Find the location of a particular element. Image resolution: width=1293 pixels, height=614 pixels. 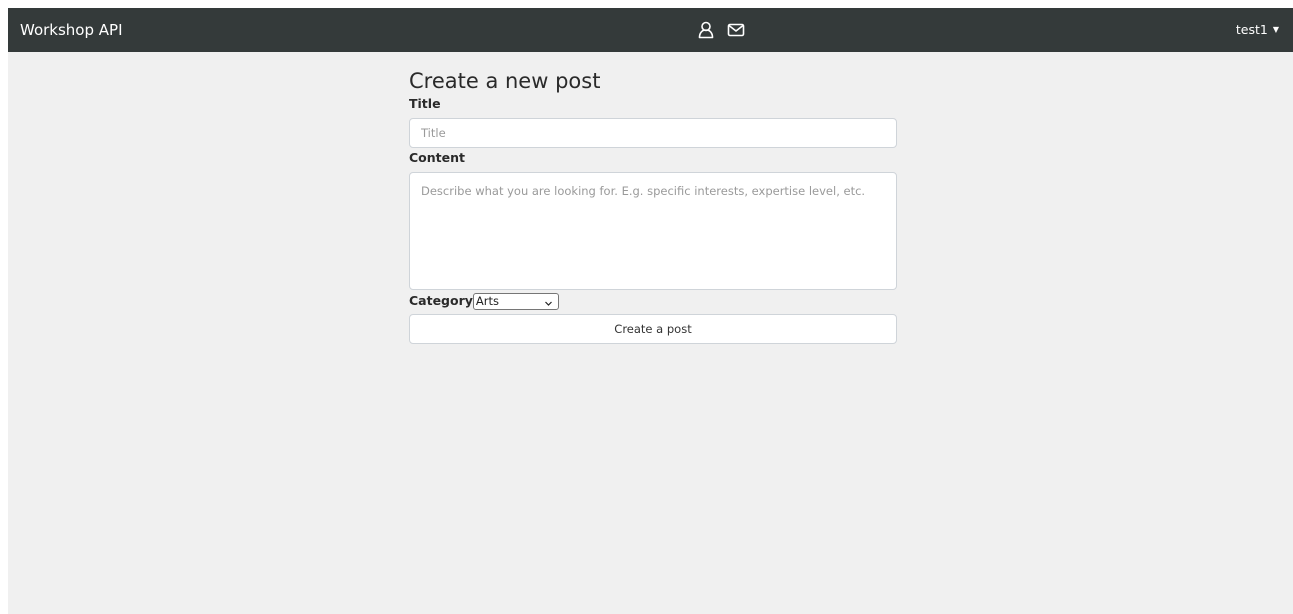

user-menu: test1 ▼ is located at coordinates (1257, 30).